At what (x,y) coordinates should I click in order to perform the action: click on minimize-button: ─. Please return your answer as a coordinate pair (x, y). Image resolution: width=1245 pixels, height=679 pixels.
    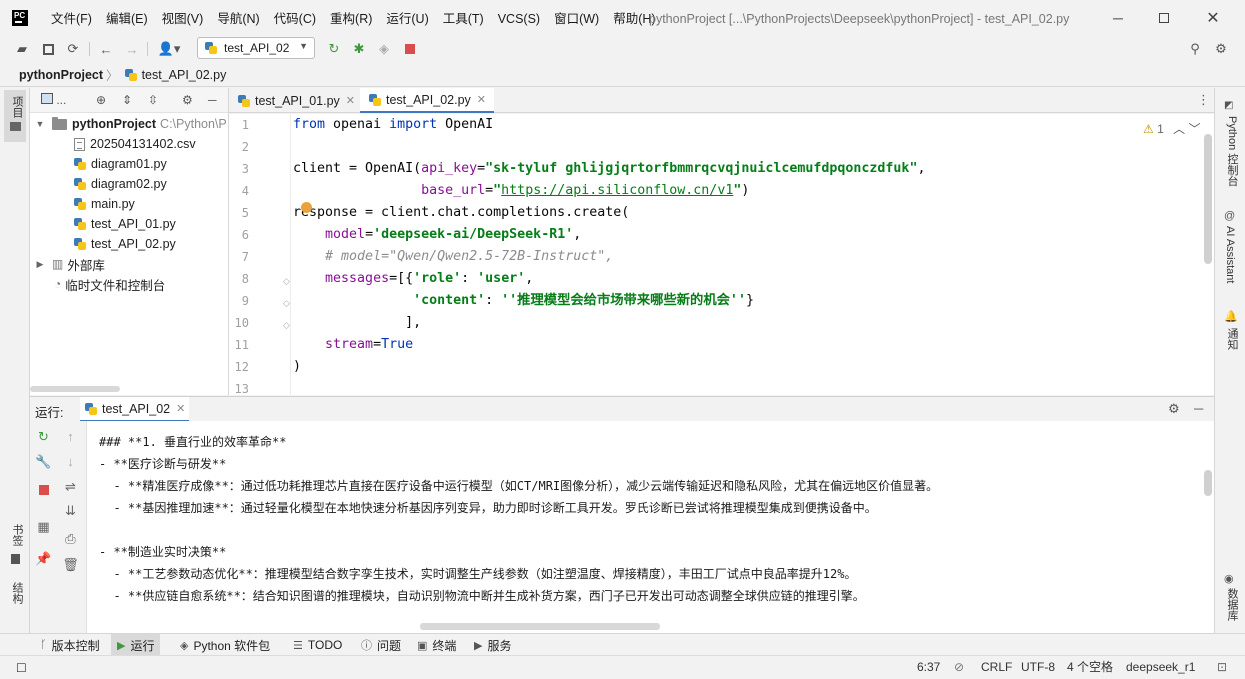
    Looking at the image, I should click on (1118, 18).